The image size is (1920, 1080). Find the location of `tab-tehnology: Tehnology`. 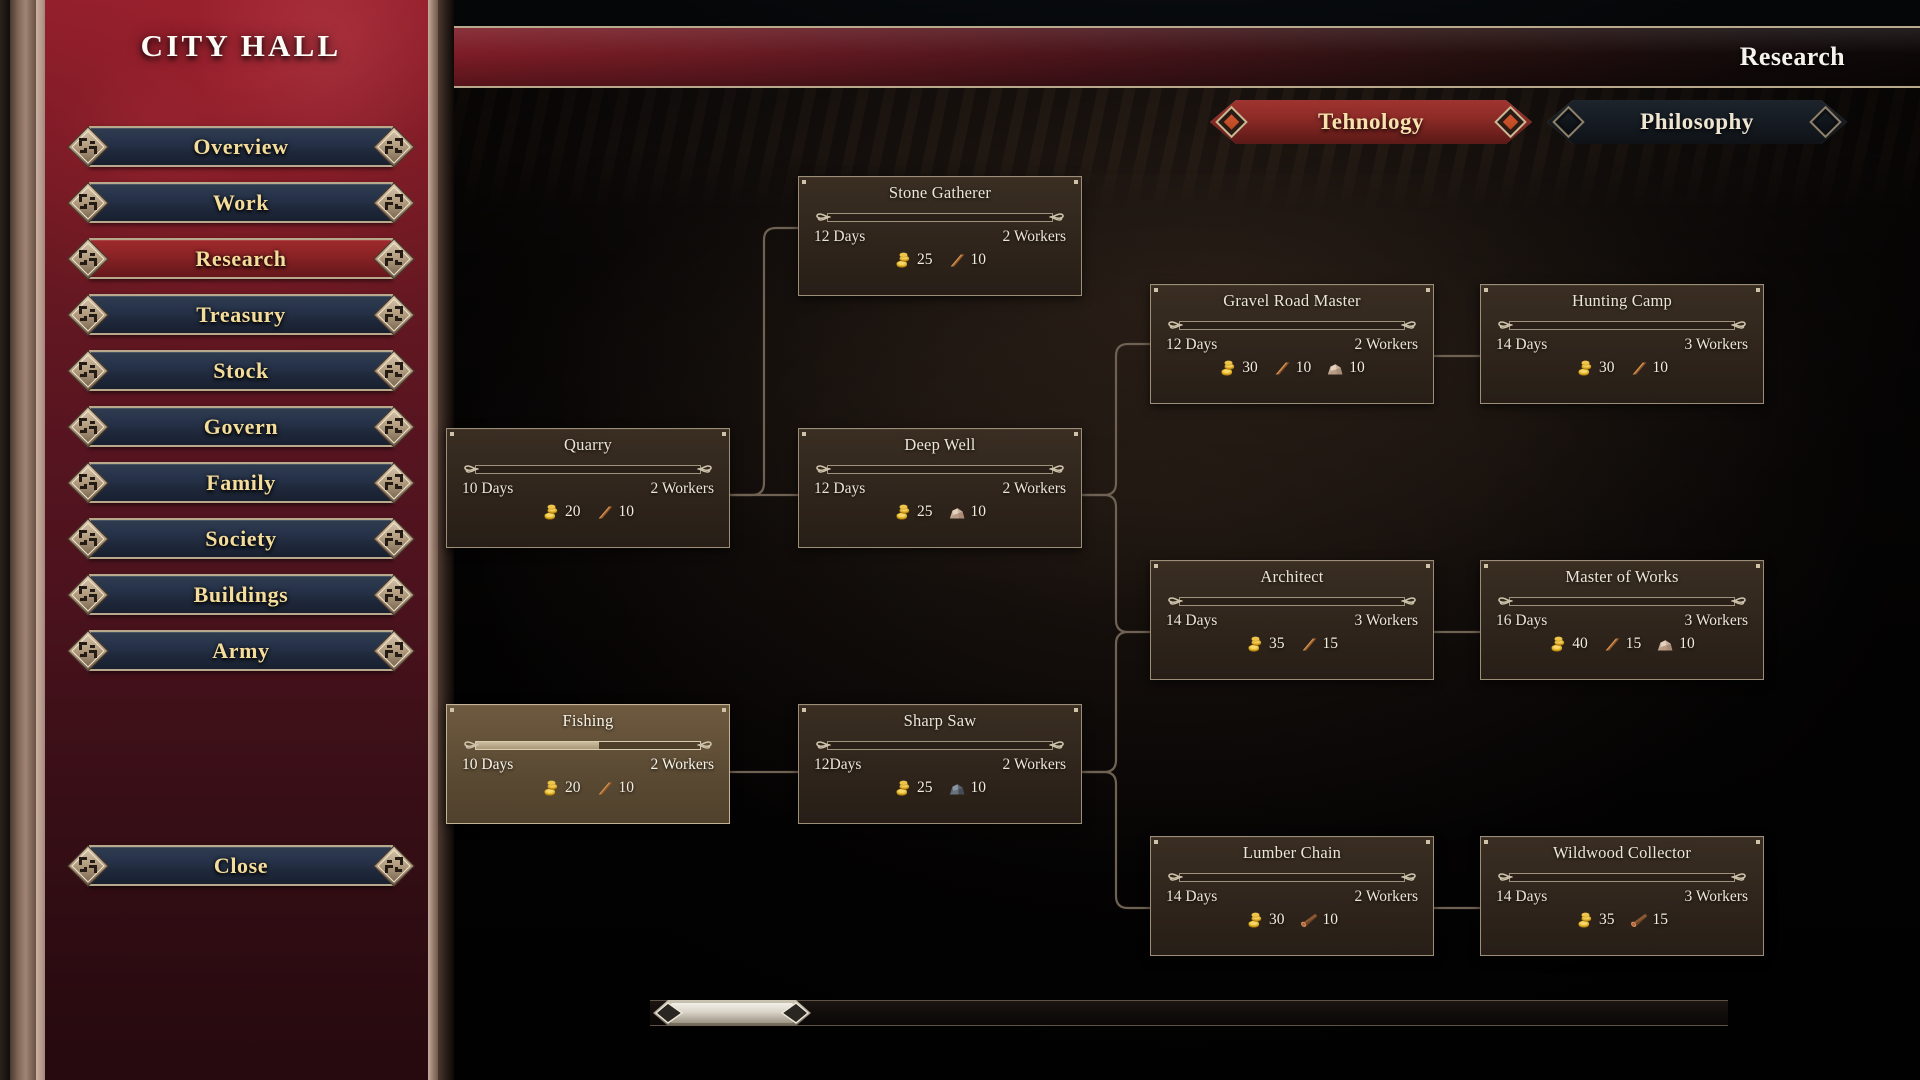

tab-tehnology: Tehnology is located at coordinates (1371, 122).